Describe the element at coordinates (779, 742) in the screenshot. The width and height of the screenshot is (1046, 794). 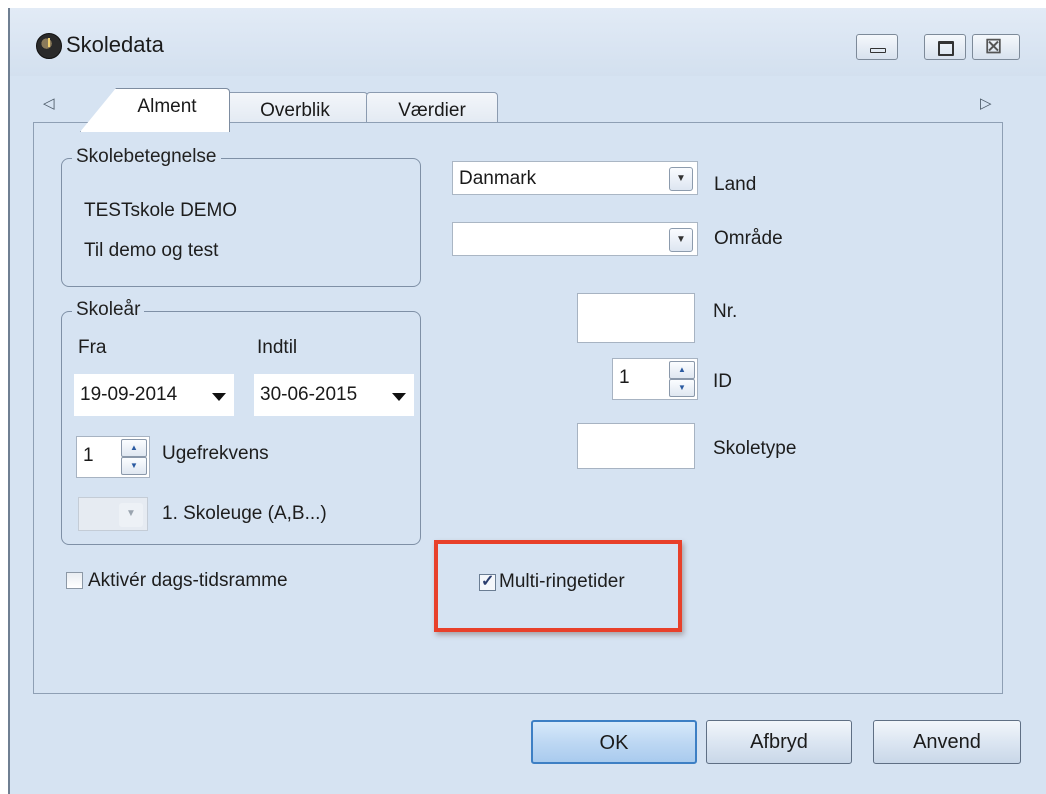
I see `cancel-button: Afbryd` at that location.